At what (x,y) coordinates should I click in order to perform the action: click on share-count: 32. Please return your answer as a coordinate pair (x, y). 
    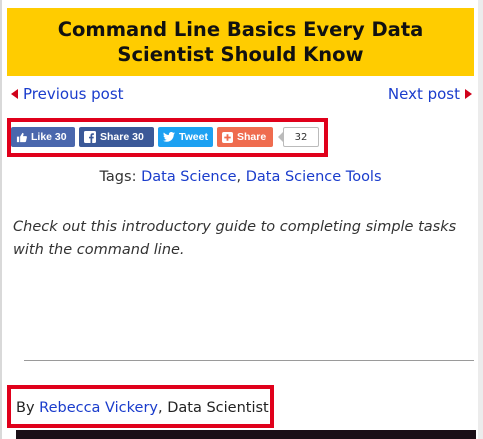
    Looking at the image, I should click on (298, 137).